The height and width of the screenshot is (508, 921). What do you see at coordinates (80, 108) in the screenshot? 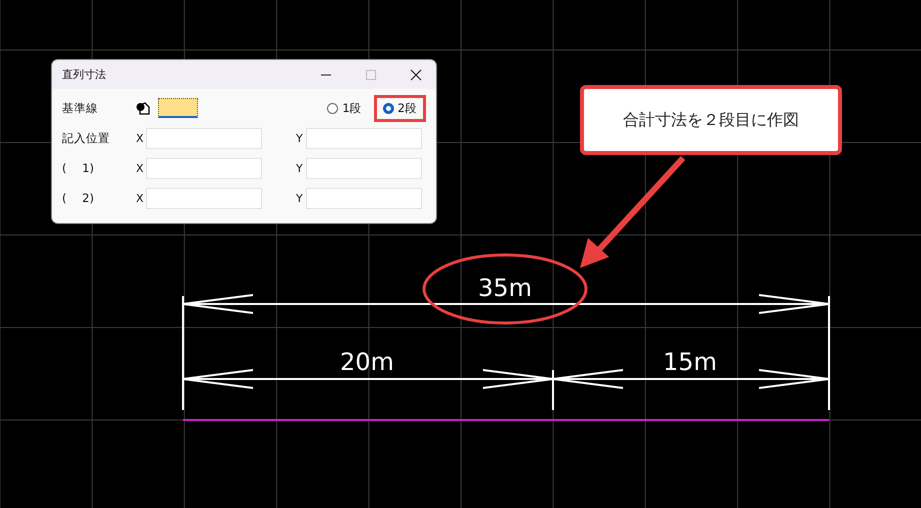
I see `field-label: 基準線` at bounding box center [80, 108].